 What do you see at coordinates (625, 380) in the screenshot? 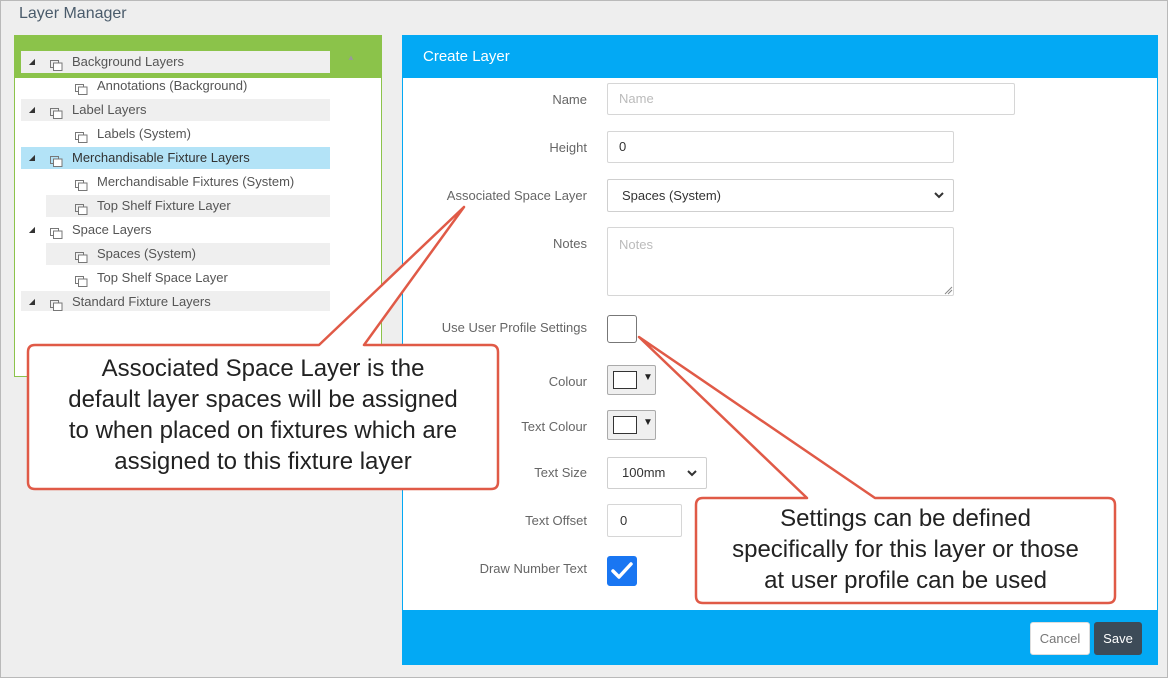
I see `colour-swatch` at bounding box center [625, 380].